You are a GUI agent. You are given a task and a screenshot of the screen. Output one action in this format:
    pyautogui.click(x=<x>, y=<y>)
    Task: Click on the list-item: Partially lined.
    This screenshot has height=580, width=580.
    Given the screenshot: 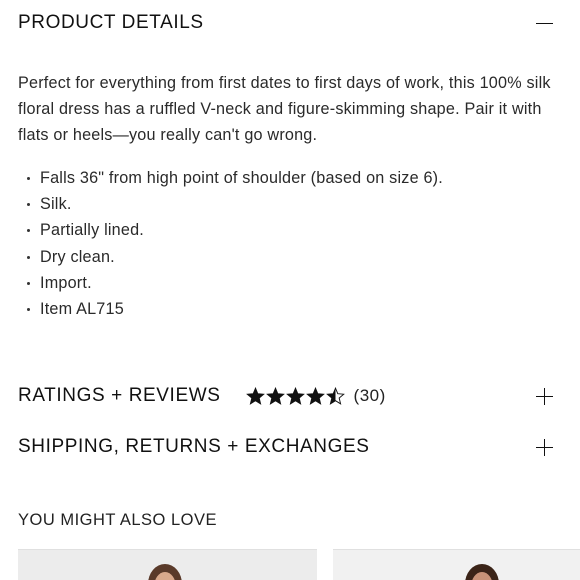 What is the action you would take?
    pyautogui.click(x=234, y=230)
    